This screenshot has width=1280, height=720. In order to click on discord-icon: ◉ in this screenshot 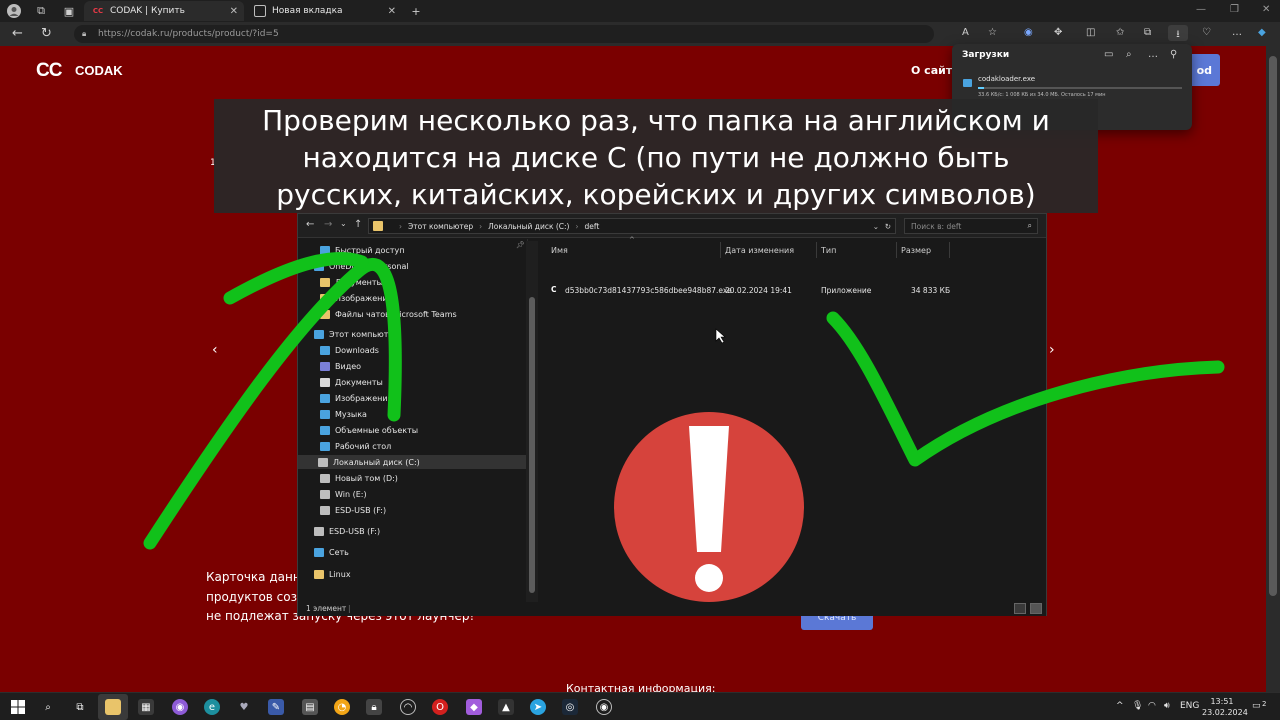, I will do `click(180, 707)`.